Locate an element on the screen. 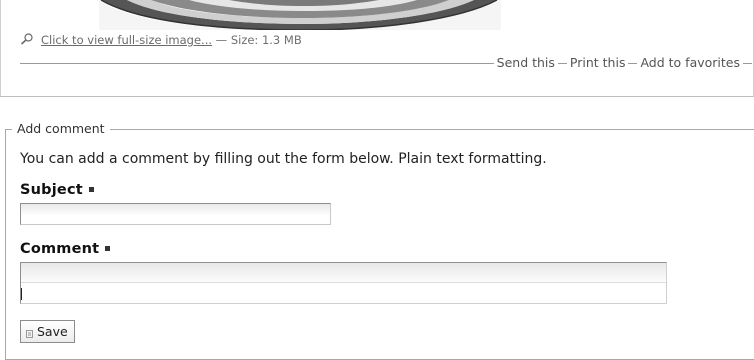  save-button: Save is located at coordinates (47, 331).